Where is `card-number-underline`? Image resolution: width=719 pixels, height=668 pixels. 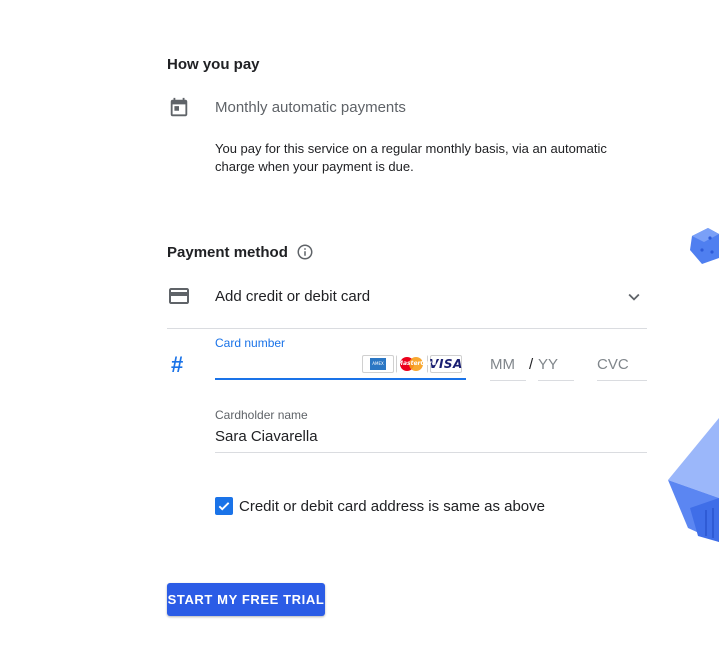 card-number-underline is located at coordinates (340, 379).